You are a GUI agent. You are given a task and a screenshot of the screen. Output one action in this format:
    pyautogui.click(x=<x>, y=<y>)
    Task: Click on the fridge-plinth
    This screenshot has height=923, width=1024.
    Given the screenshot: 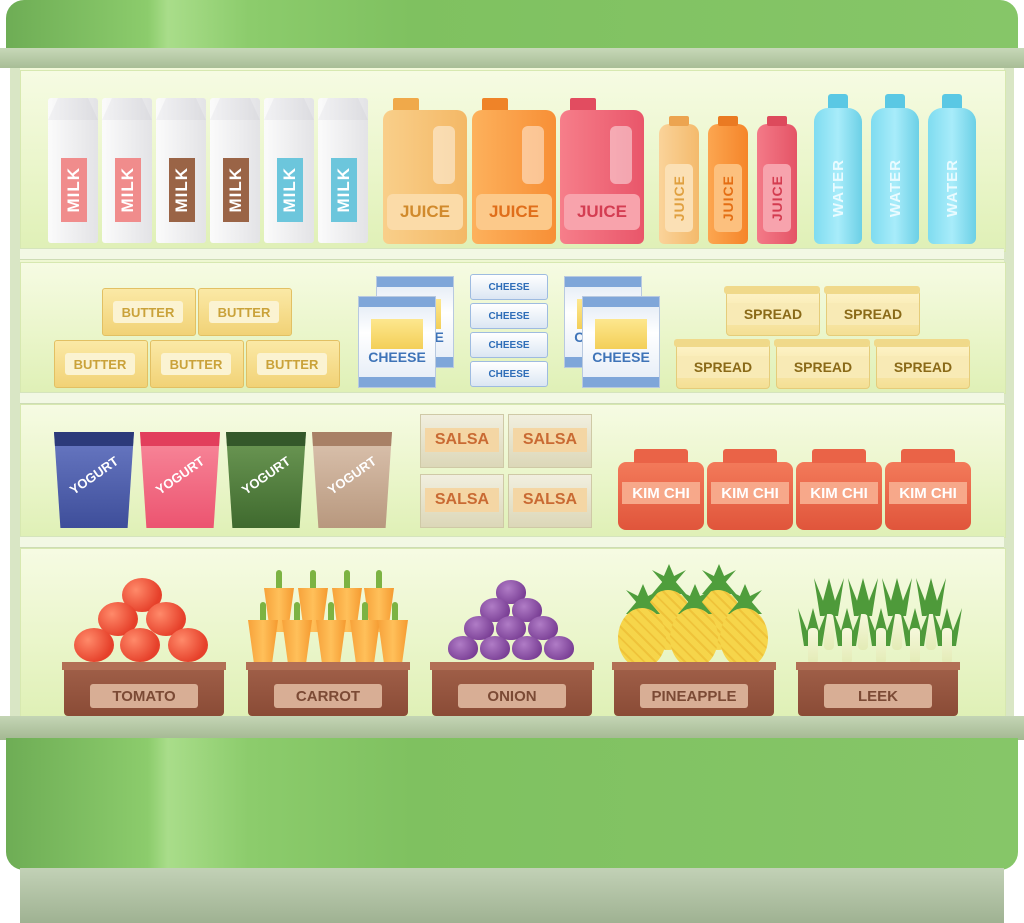 What is the action you would take?
    pyautogui.click(x=512, y=895)
    